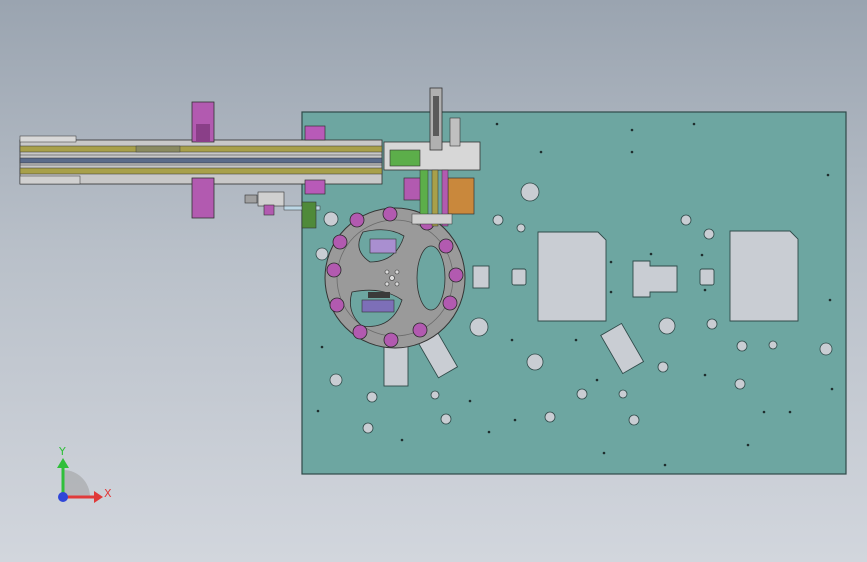  Describe the element at coordinates (62, 451) in the screenshot. I see `y-axis-label: Y` at that location.